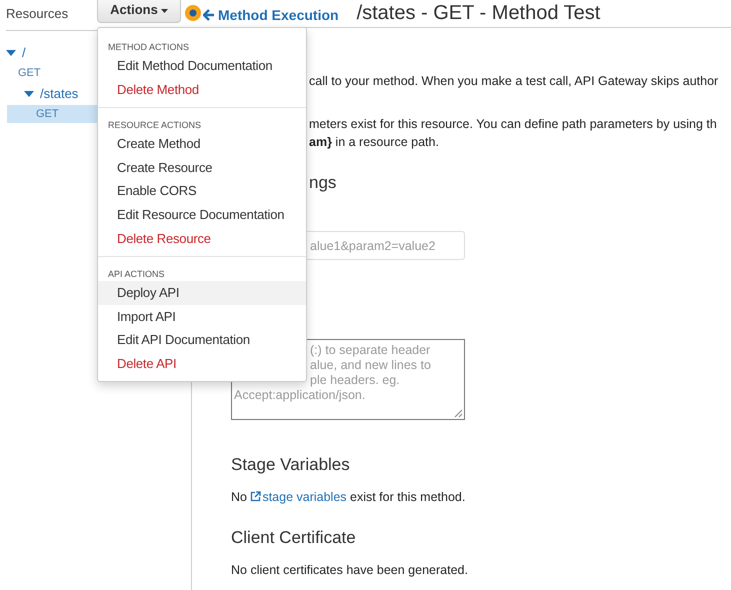 Image resolution: width=731 pixels, height=590 pixels. I want to click on description-text: am} in a resource path., so click(374, 142).